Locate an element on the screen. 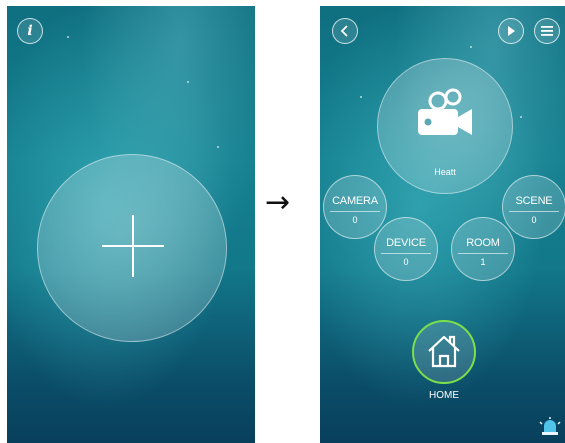 The image size is (565, 443). menu-button is located at coordinates (547, 31).